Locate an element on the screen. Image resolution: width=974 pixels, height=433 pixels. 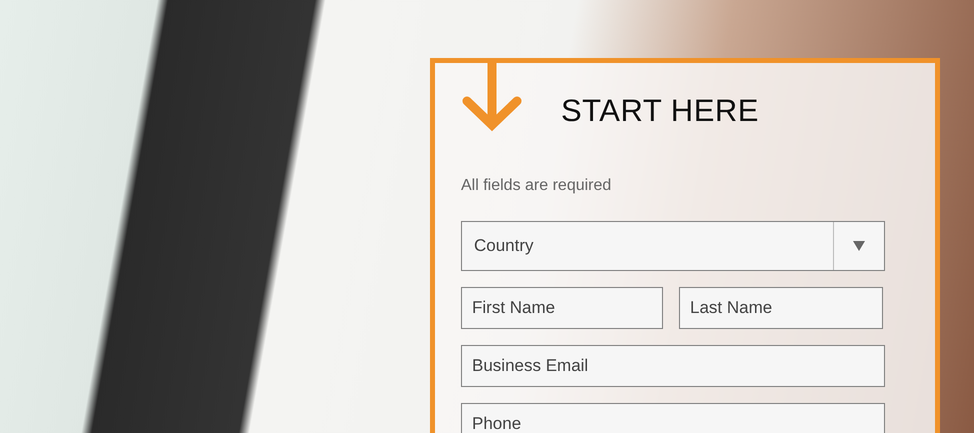
input-field: Business Email is located at coordinates (673, 366).